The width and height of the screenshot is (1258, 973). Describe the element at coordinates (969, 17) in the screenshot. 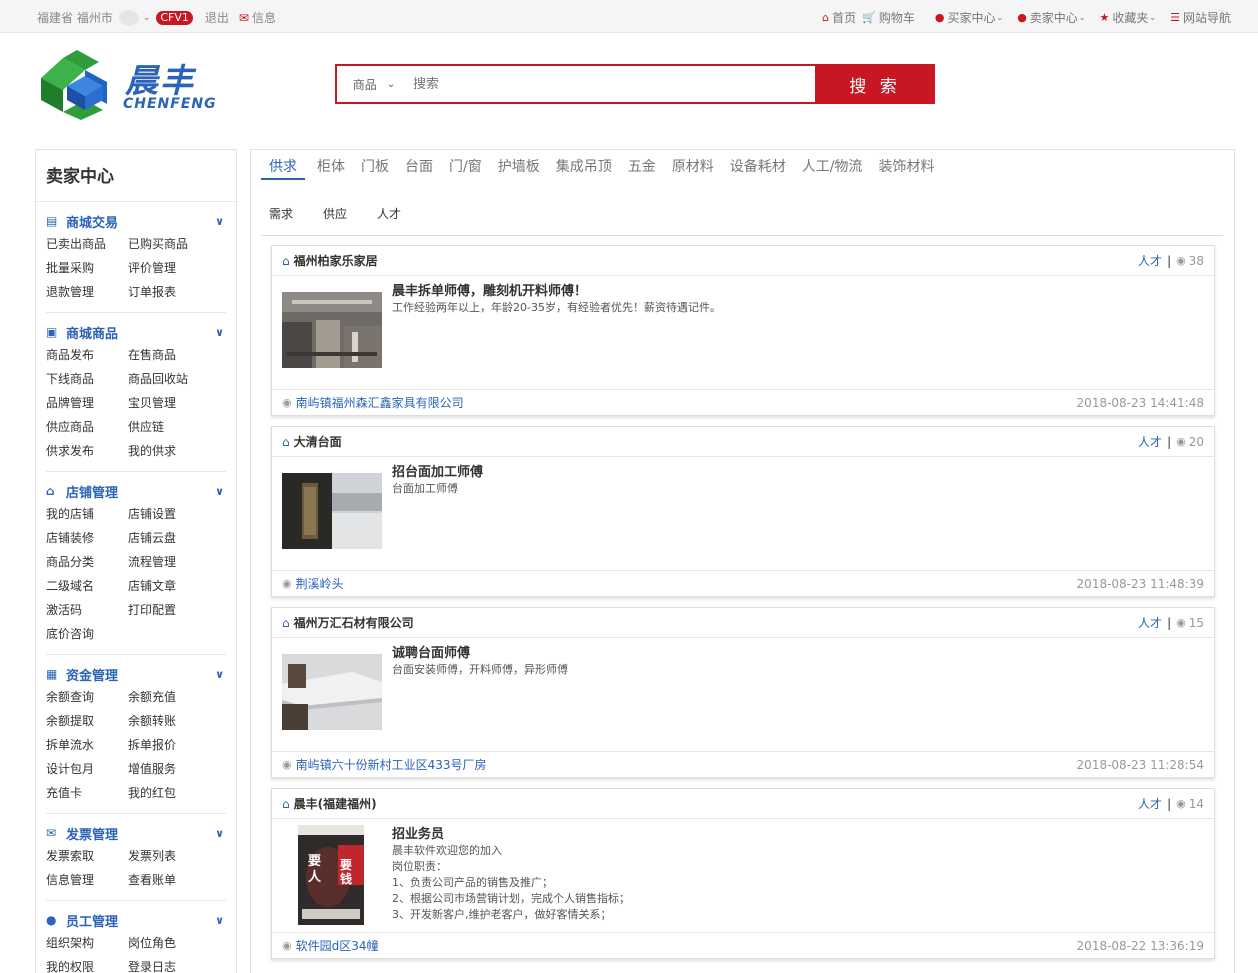

I see `nav-buyer-center: ● 买家中心 ⌄` at that location.